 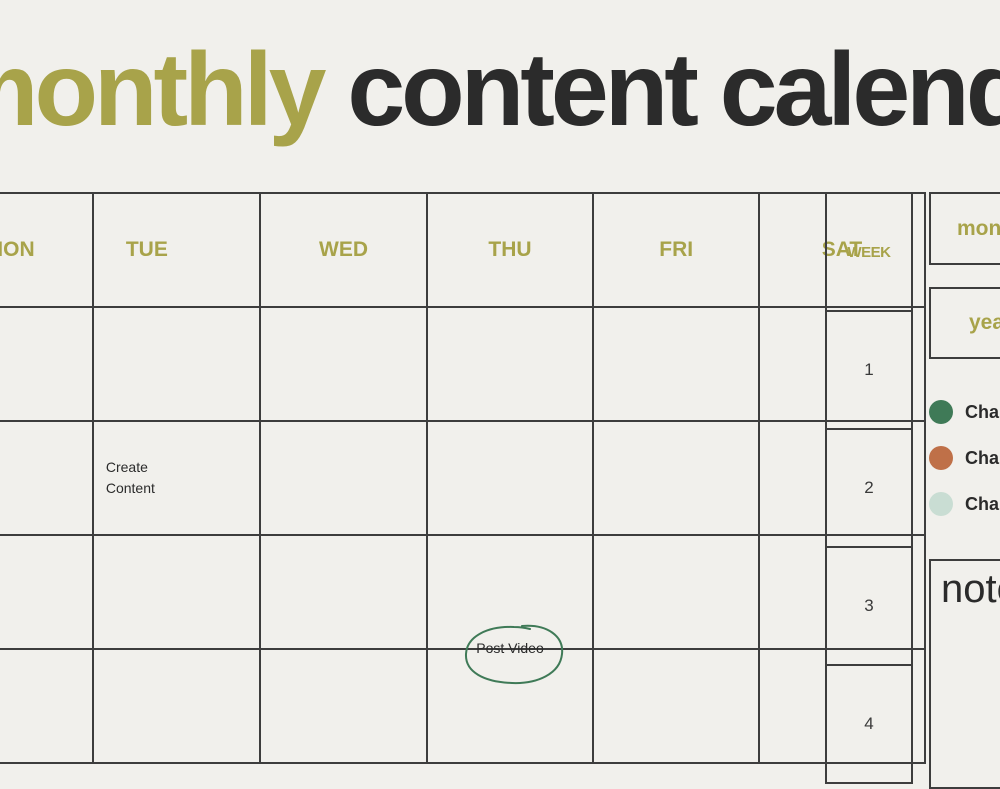 I want to click on channel-legend: Channel 1 Channel 2 Channel 3, so click(x=964, y=469).